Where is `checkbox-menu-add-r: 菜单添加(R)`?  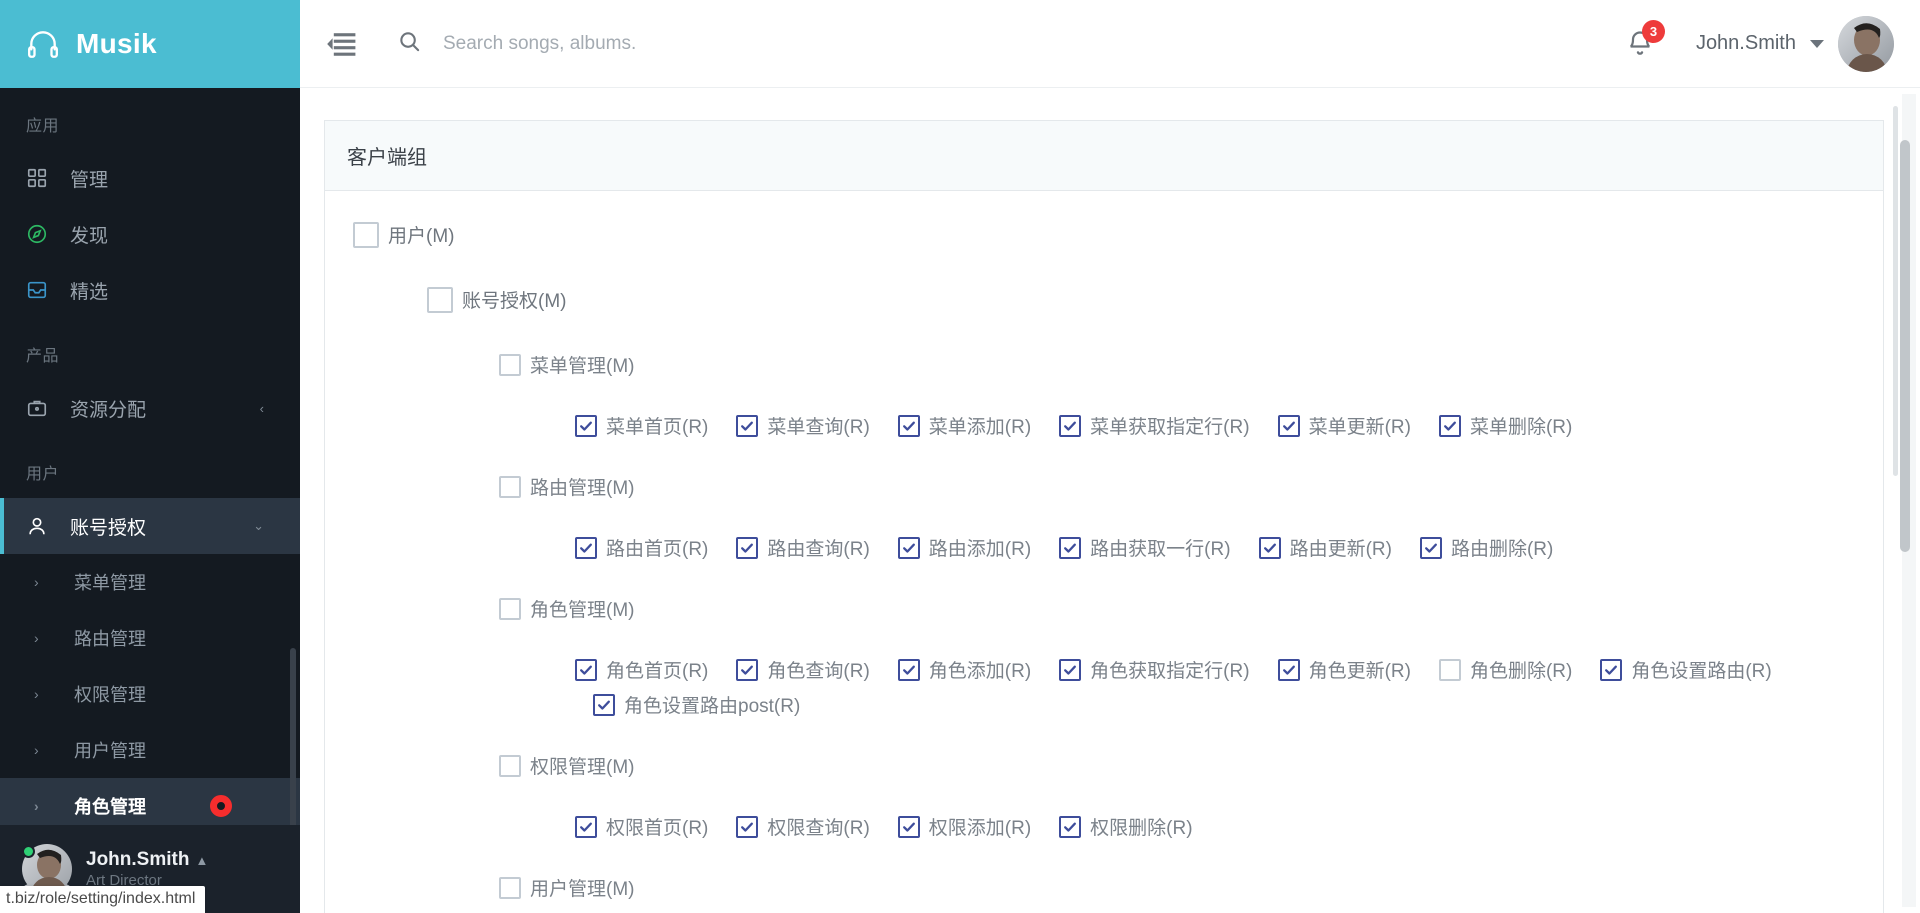 checkbox-menu-add-r: 菜单添加(R) is located at coordinates (964, 425).